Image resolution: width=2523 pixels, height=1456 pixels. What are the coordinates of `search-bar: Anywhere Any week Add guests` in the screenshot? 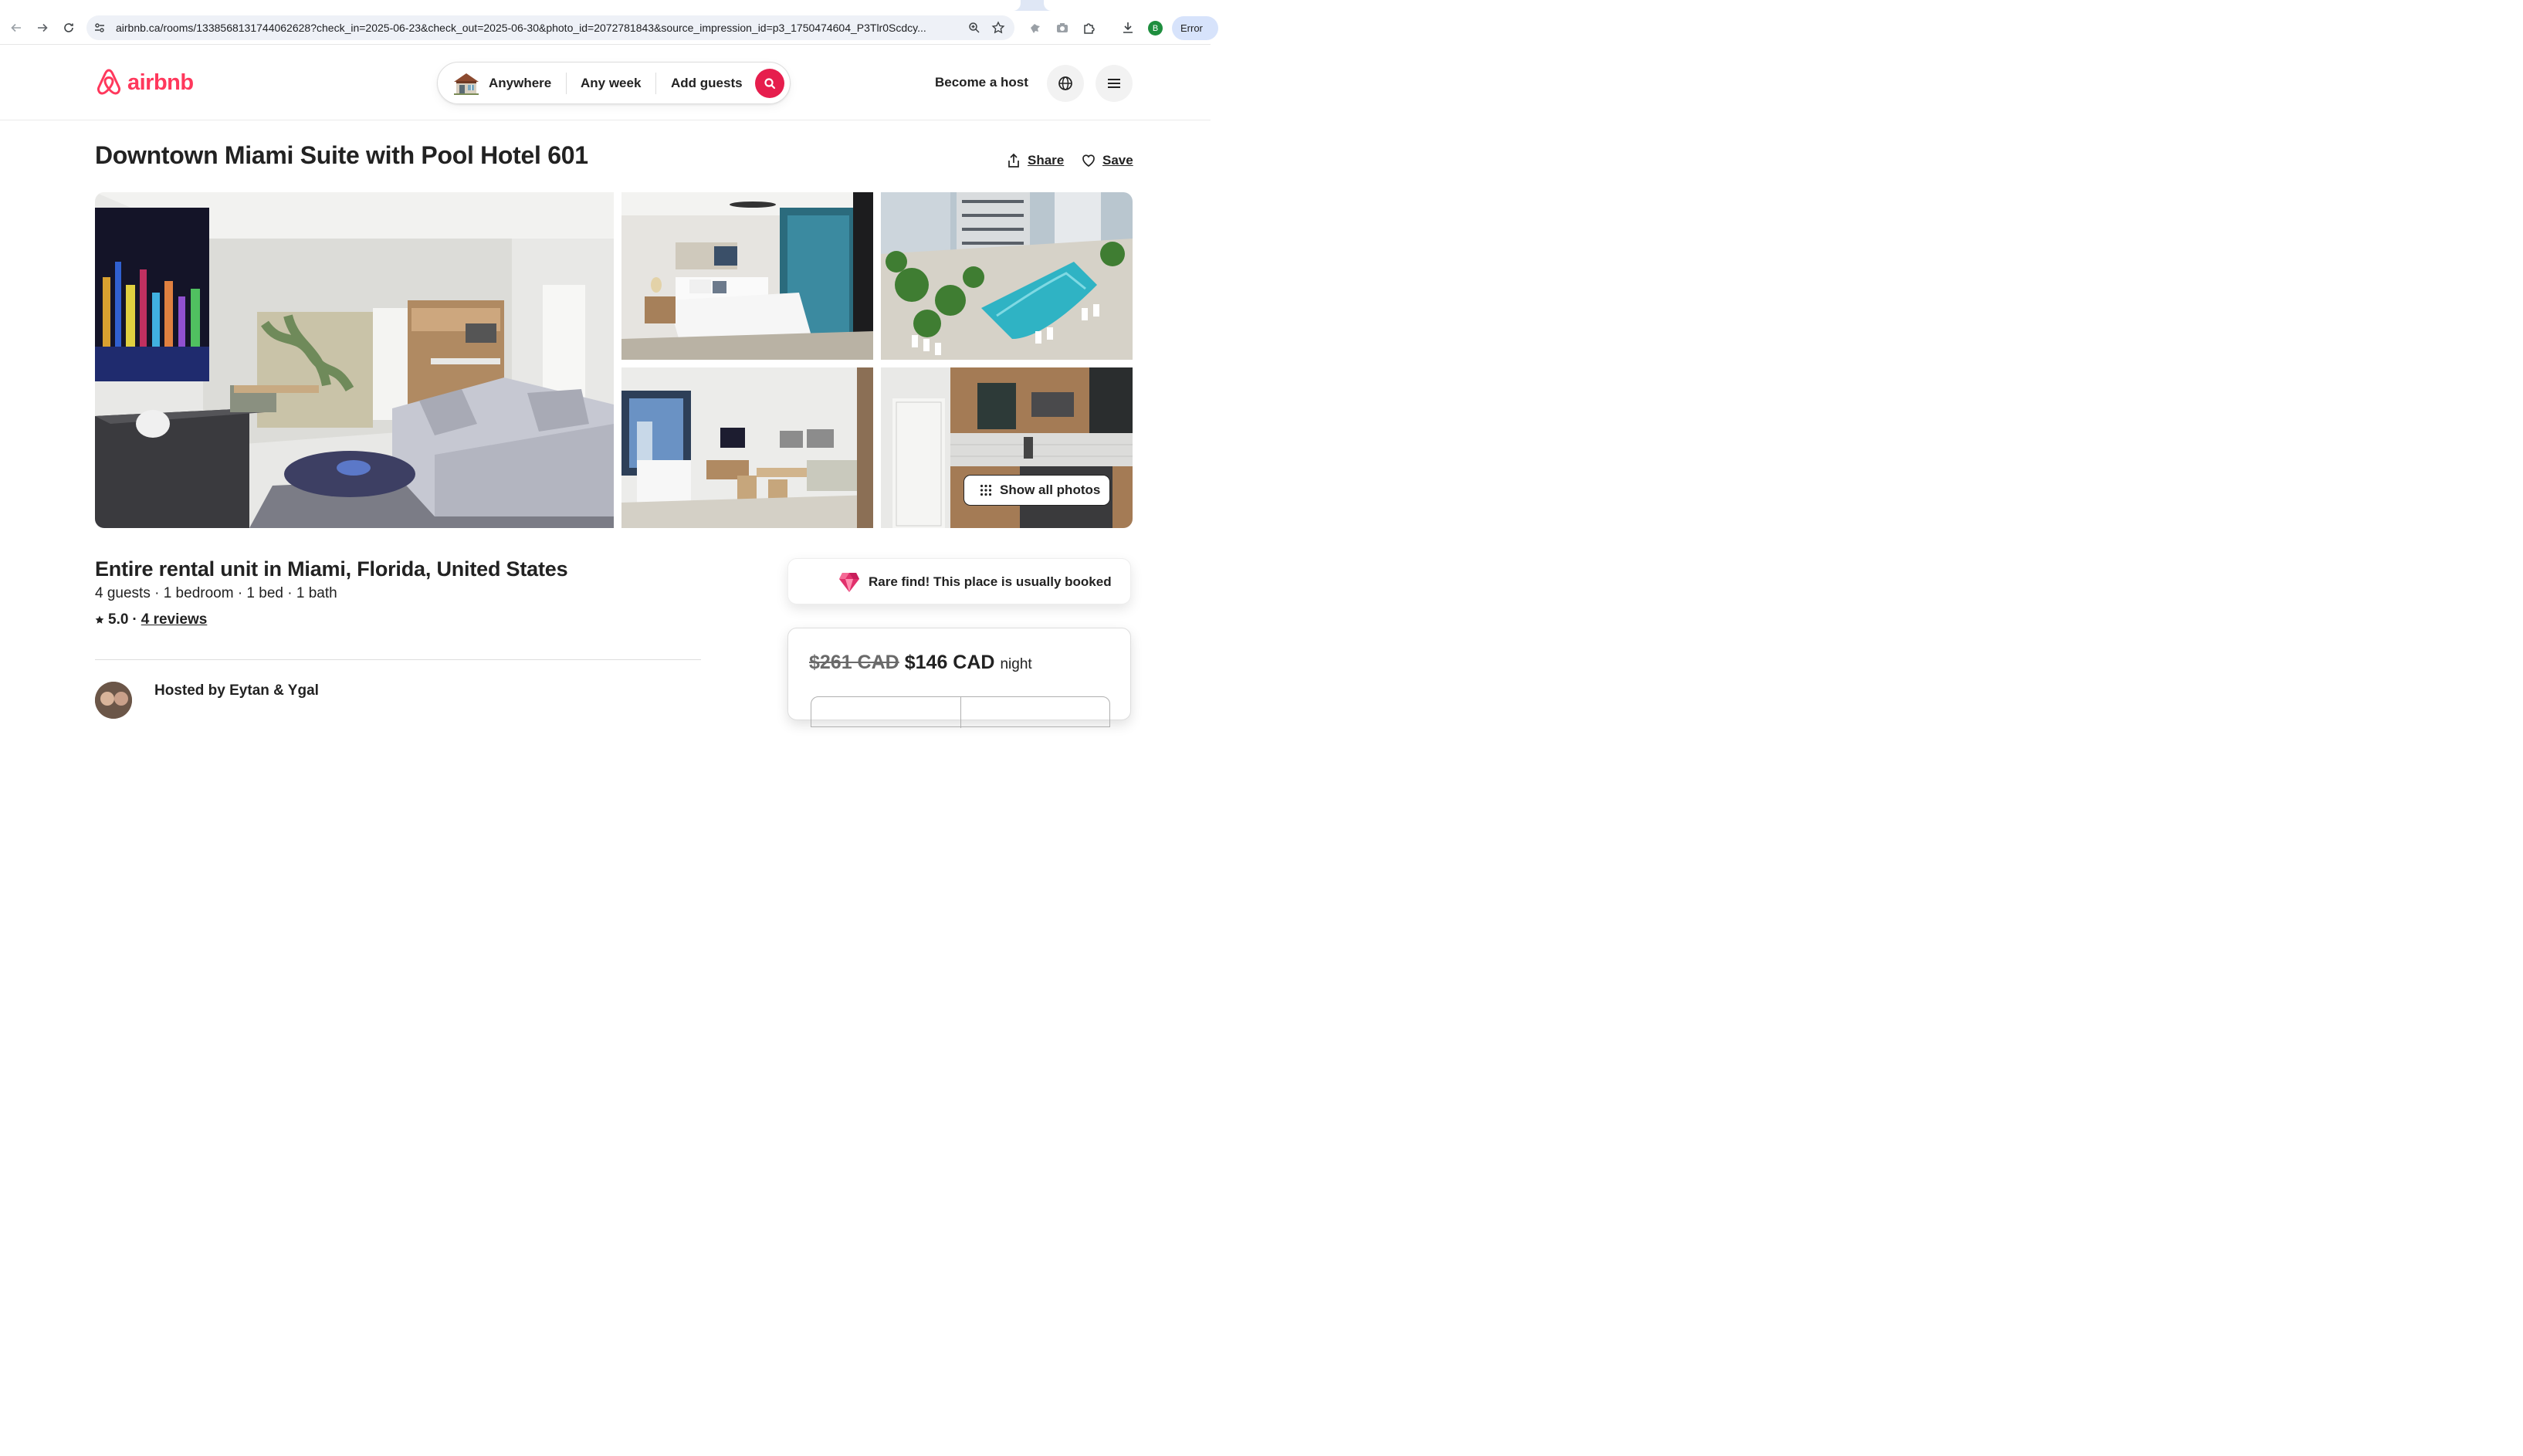 It's located at (614, 83).